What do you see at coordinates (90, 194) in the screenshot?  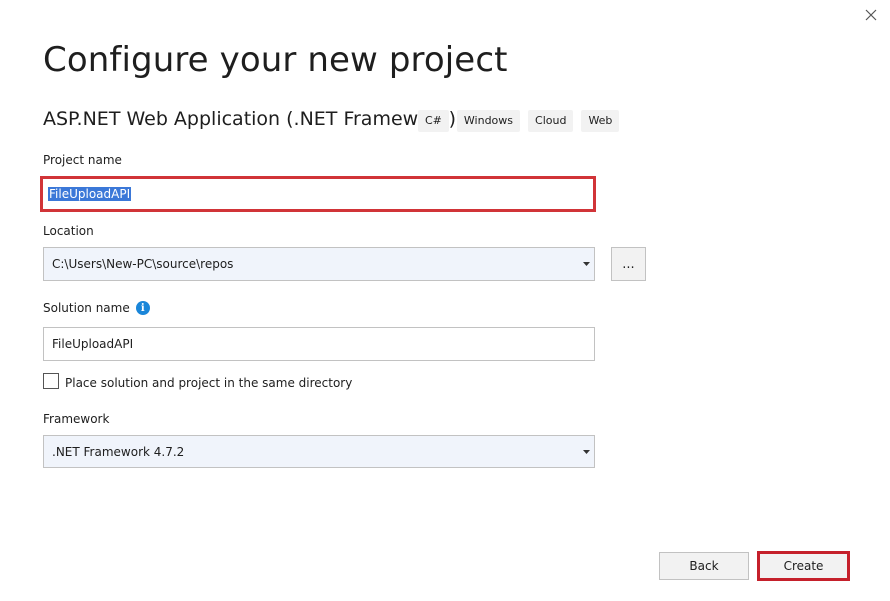 I see `project-name-value: FileUploadAPI` at bounding box center [90, 194].